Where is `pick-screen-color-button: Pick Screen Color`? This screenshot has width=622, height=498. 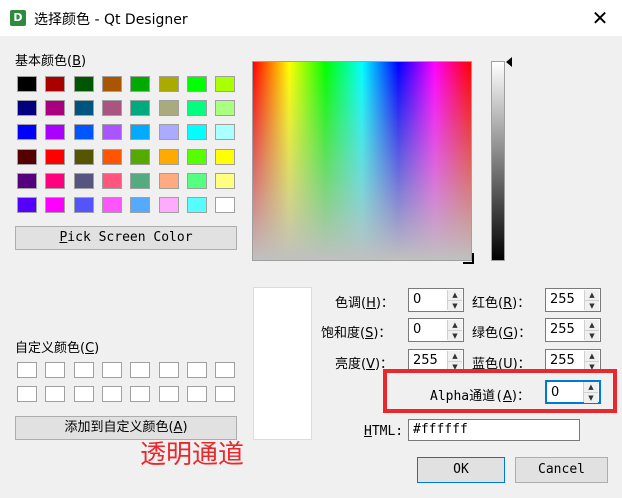
pick-screen-color-button: Pick Screen Color is located at coordinates (126, 238).